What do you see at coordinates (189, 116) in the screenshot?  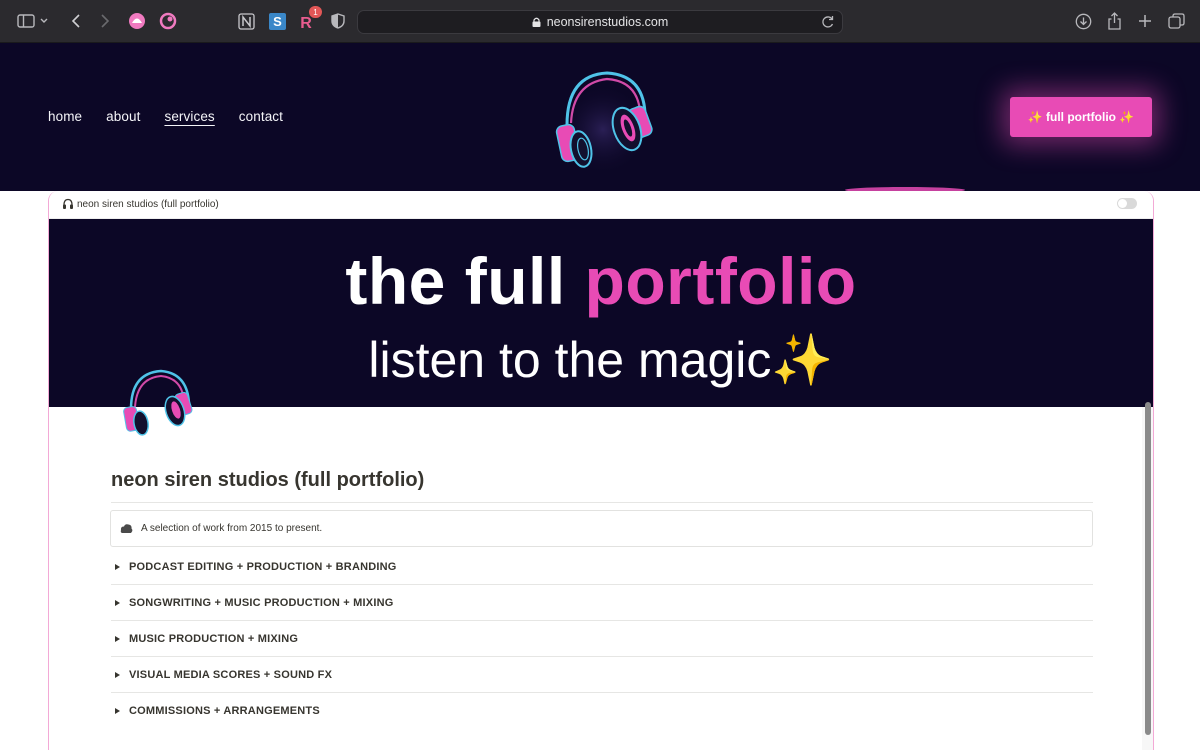 I see `nav-services: services` at bounding box center [189, 116].